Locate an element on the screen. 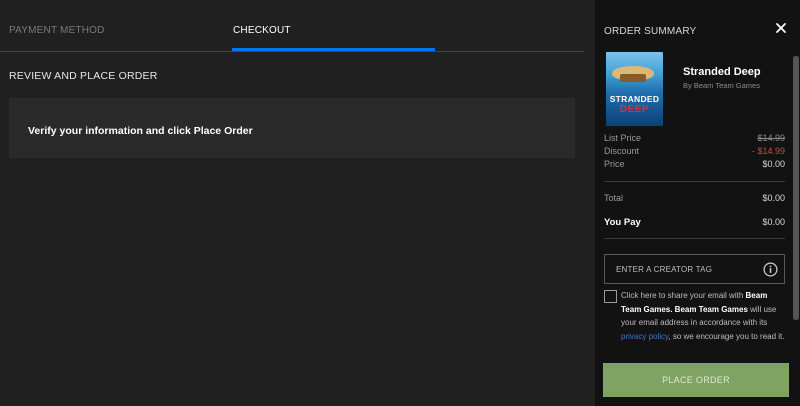  consent-company-name: Beam Team Games is located at coordinates (711, 309).